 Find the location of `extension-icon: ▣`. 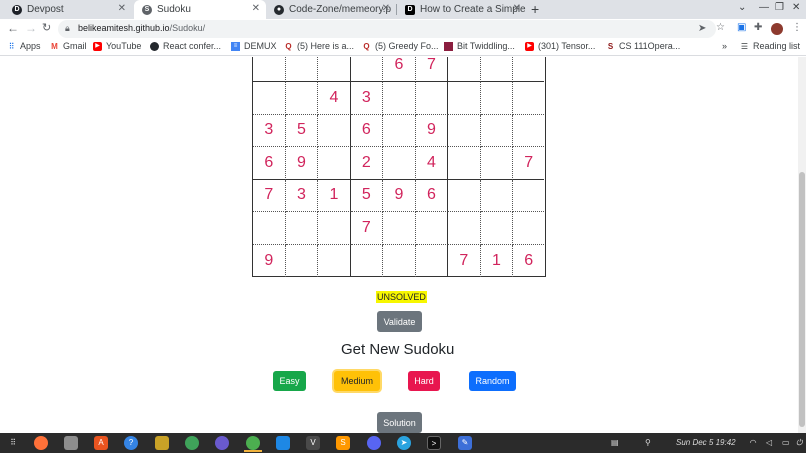

extension-icon: ▣ is located at coordinates (741, 27).